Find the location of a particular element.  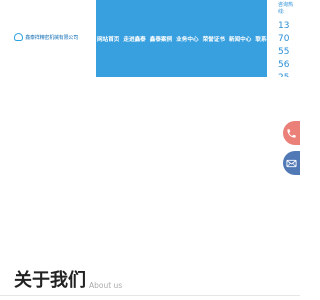

float-phone-button is located at coordinates (291, 133).